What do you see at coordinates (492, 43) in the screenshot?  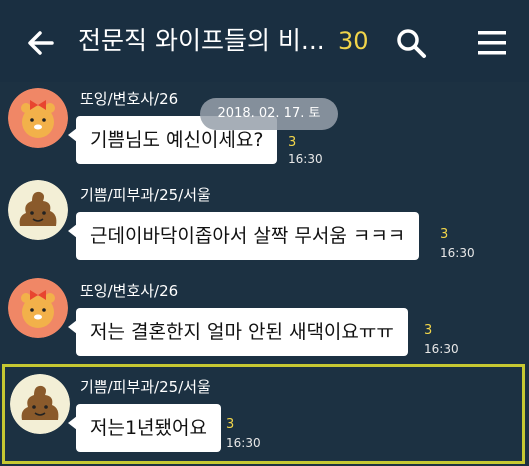 I see `menu-icon` at bounding box center [492, 43].